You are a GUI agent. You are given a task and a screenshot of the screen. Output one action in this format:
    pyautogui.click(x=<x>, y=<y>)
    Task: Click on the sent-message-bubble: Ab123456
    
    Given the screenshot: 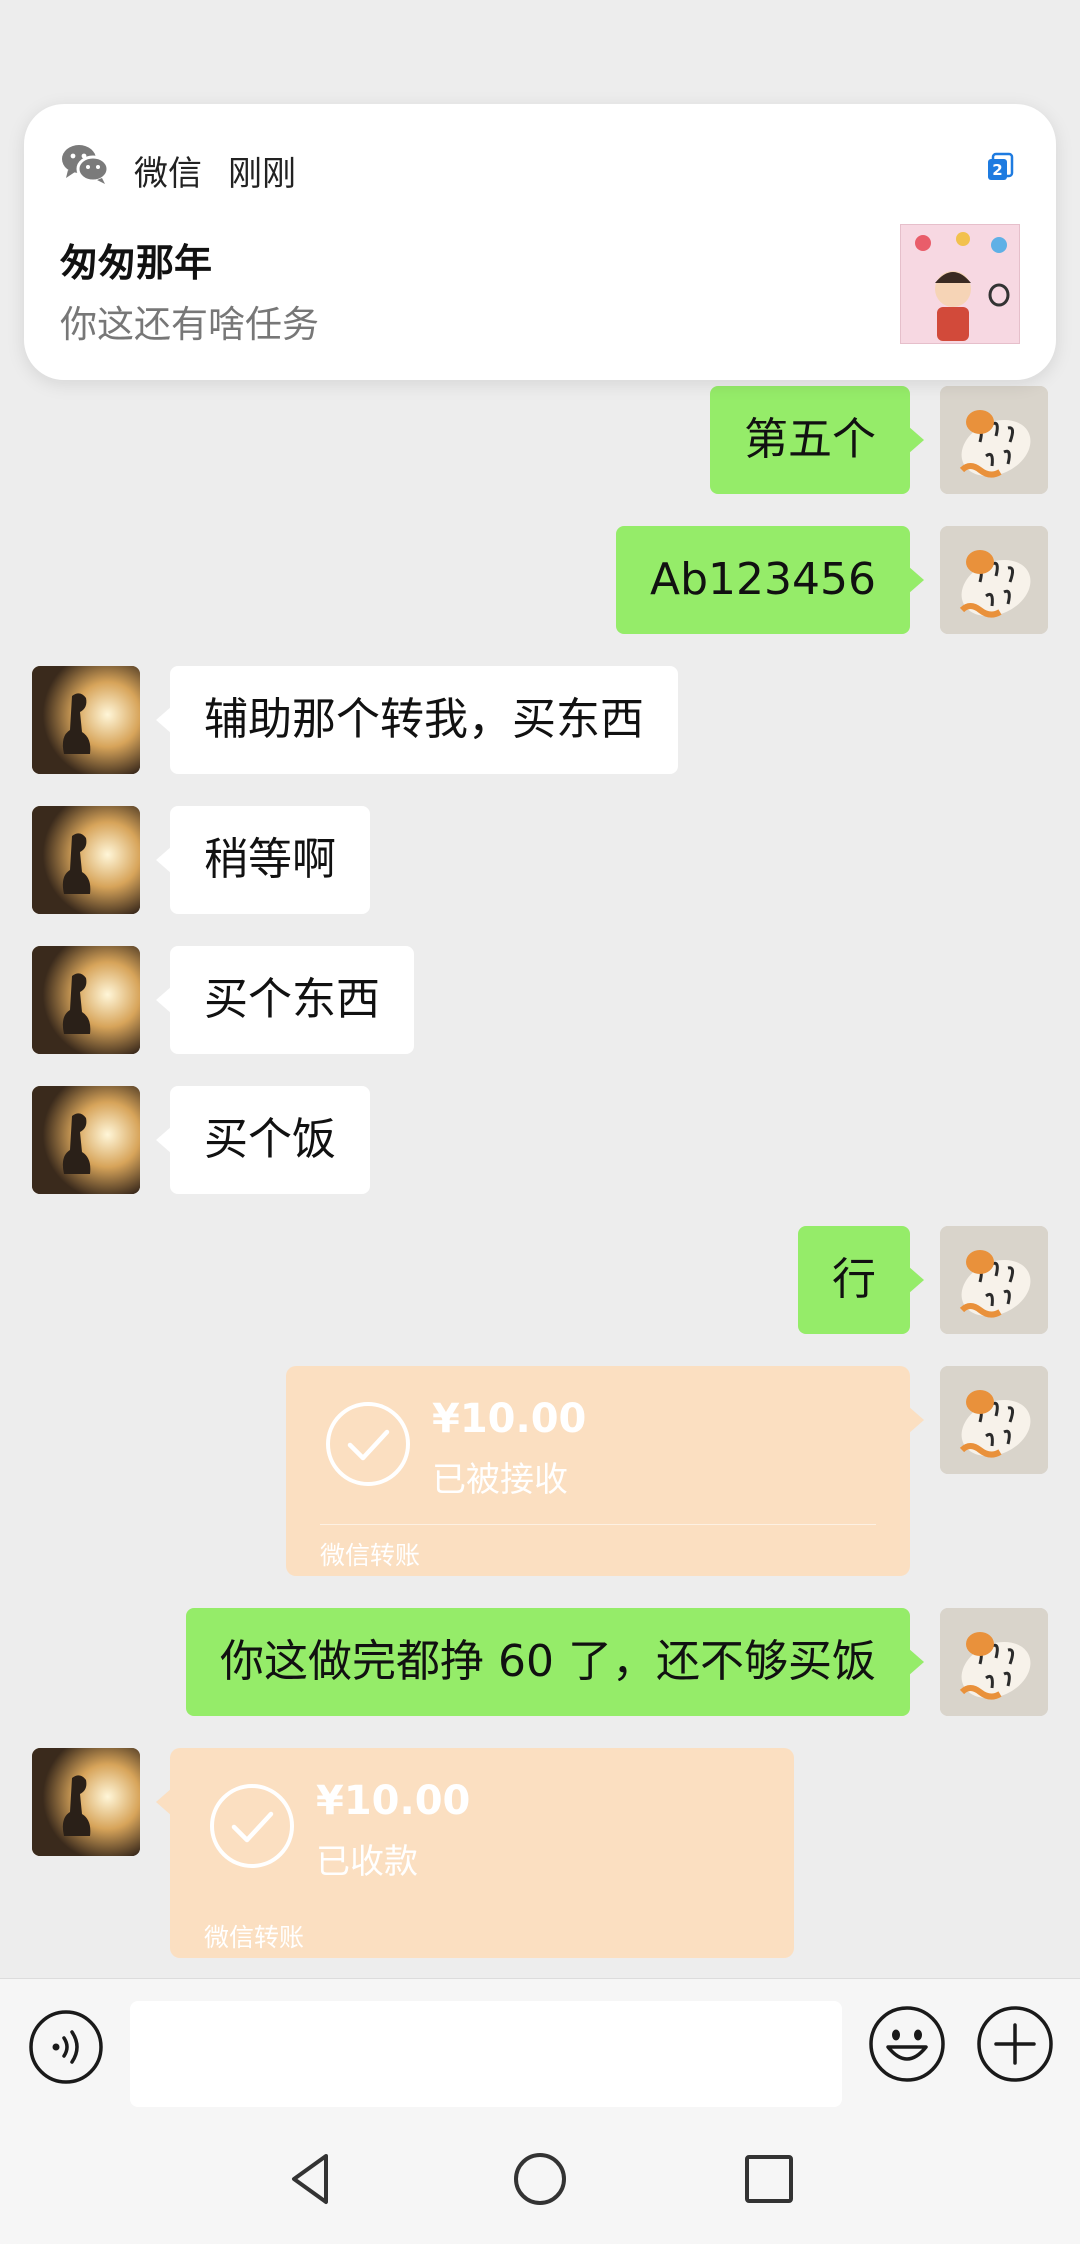 What is the action you would take?
    pyautogui.click(x=770, y=580)
    